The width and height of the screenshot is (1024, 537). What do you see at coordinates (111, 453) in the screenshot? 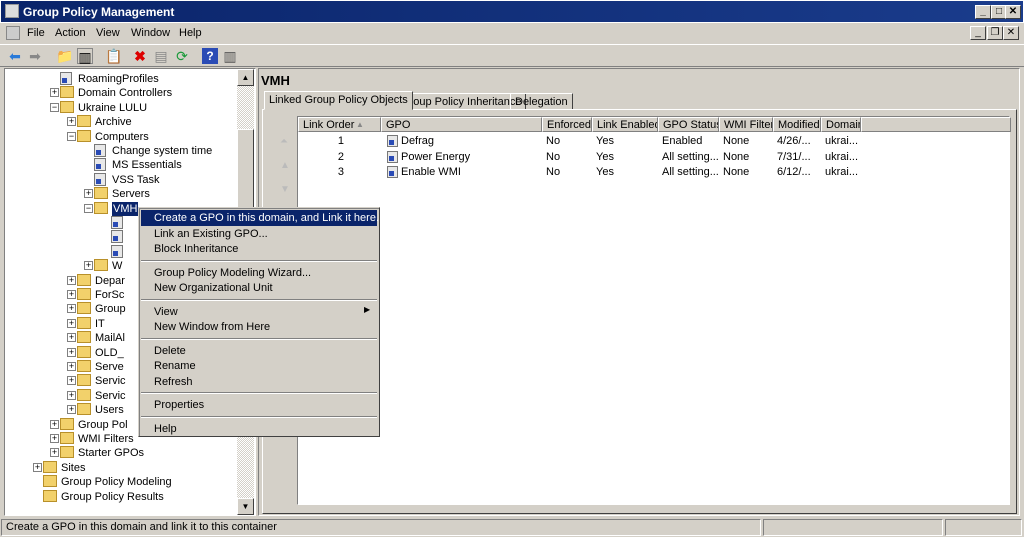
I see `tree-item-label: Starter GPOs` at bounding box center [111, 453].